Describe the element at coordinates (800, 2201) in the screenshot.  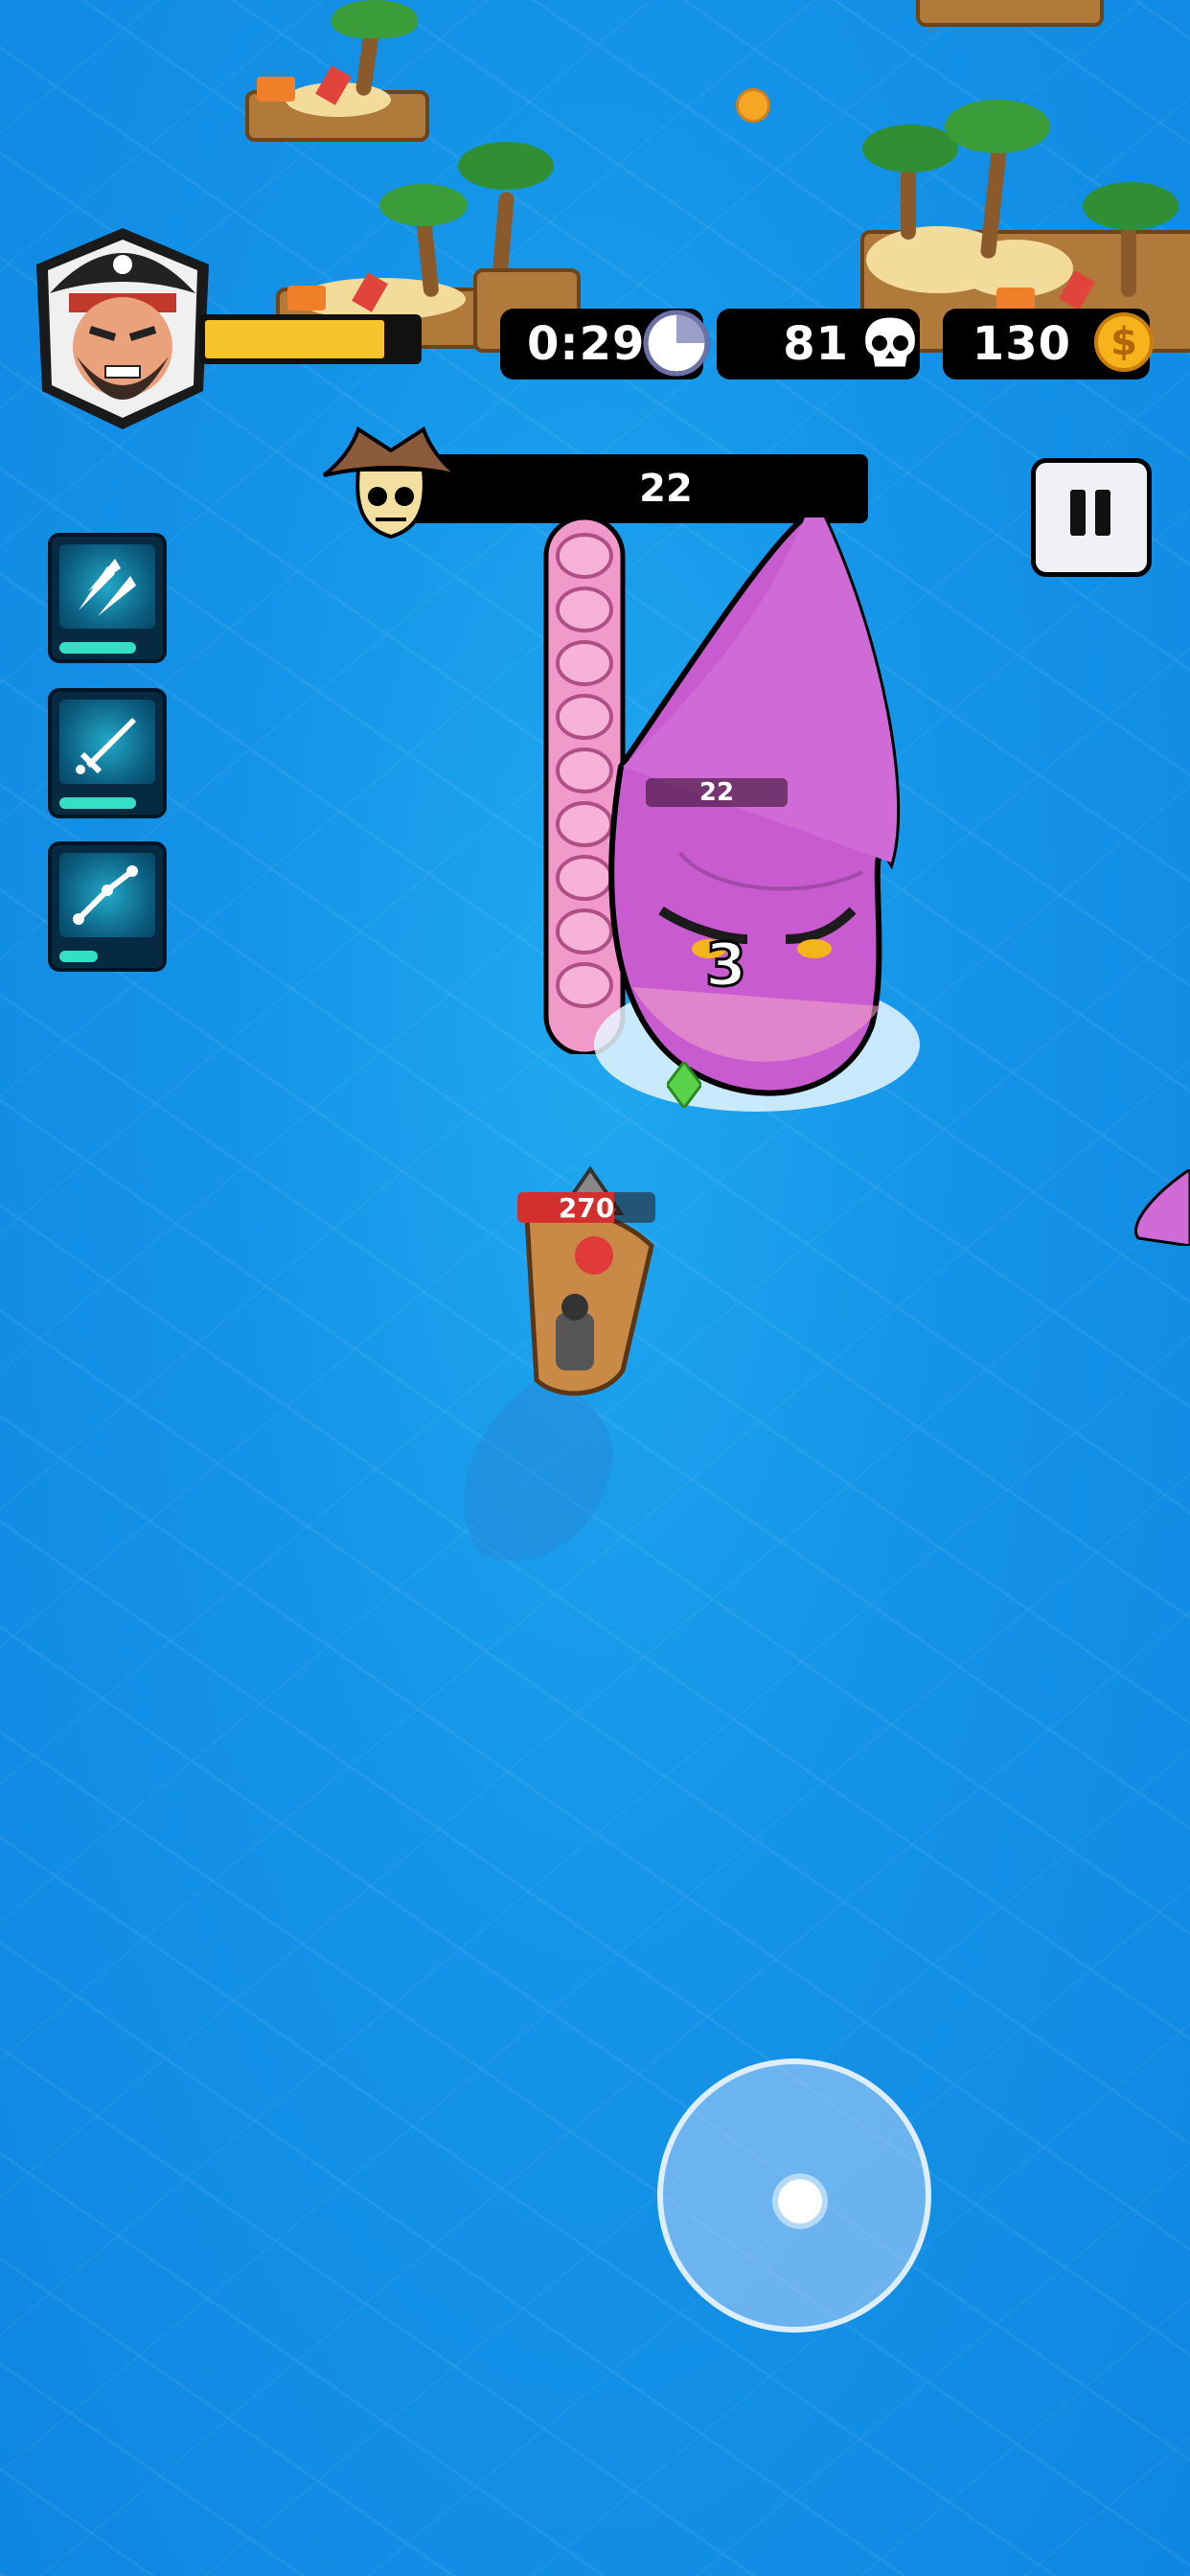
I see `joystick-knob` at that location.